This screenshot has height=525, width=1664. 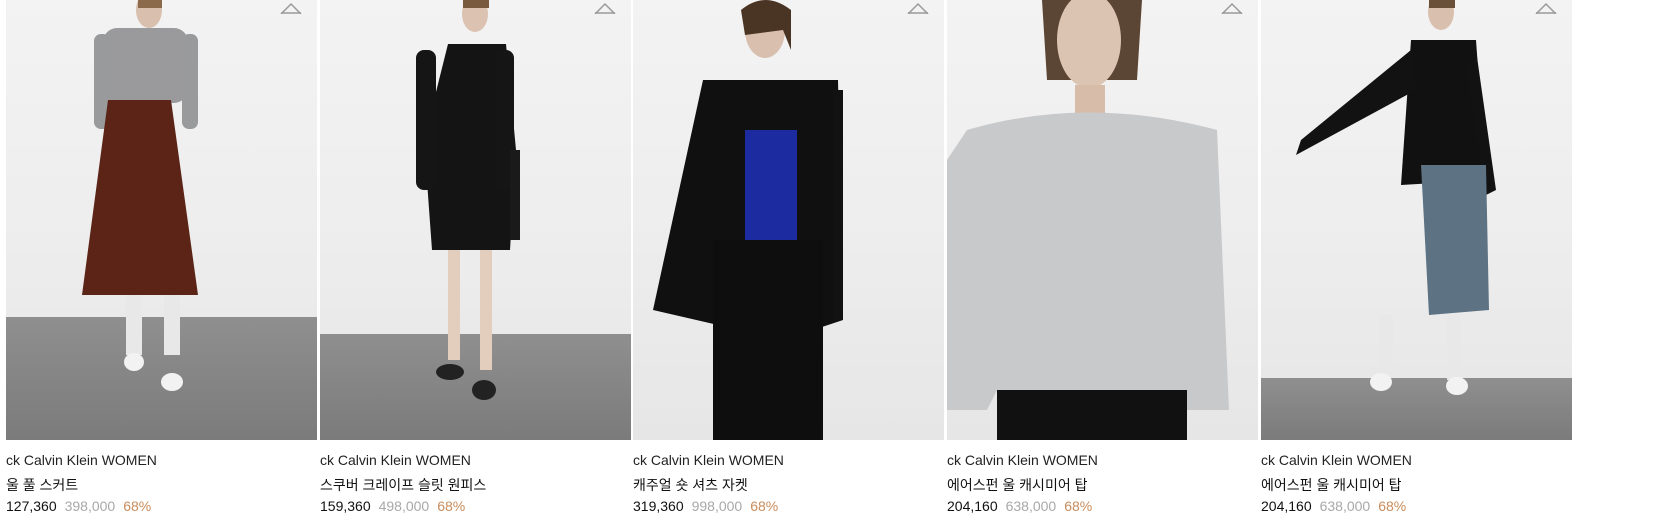 I want to click on sale-price: 127,360, so click(x=31, y=506).